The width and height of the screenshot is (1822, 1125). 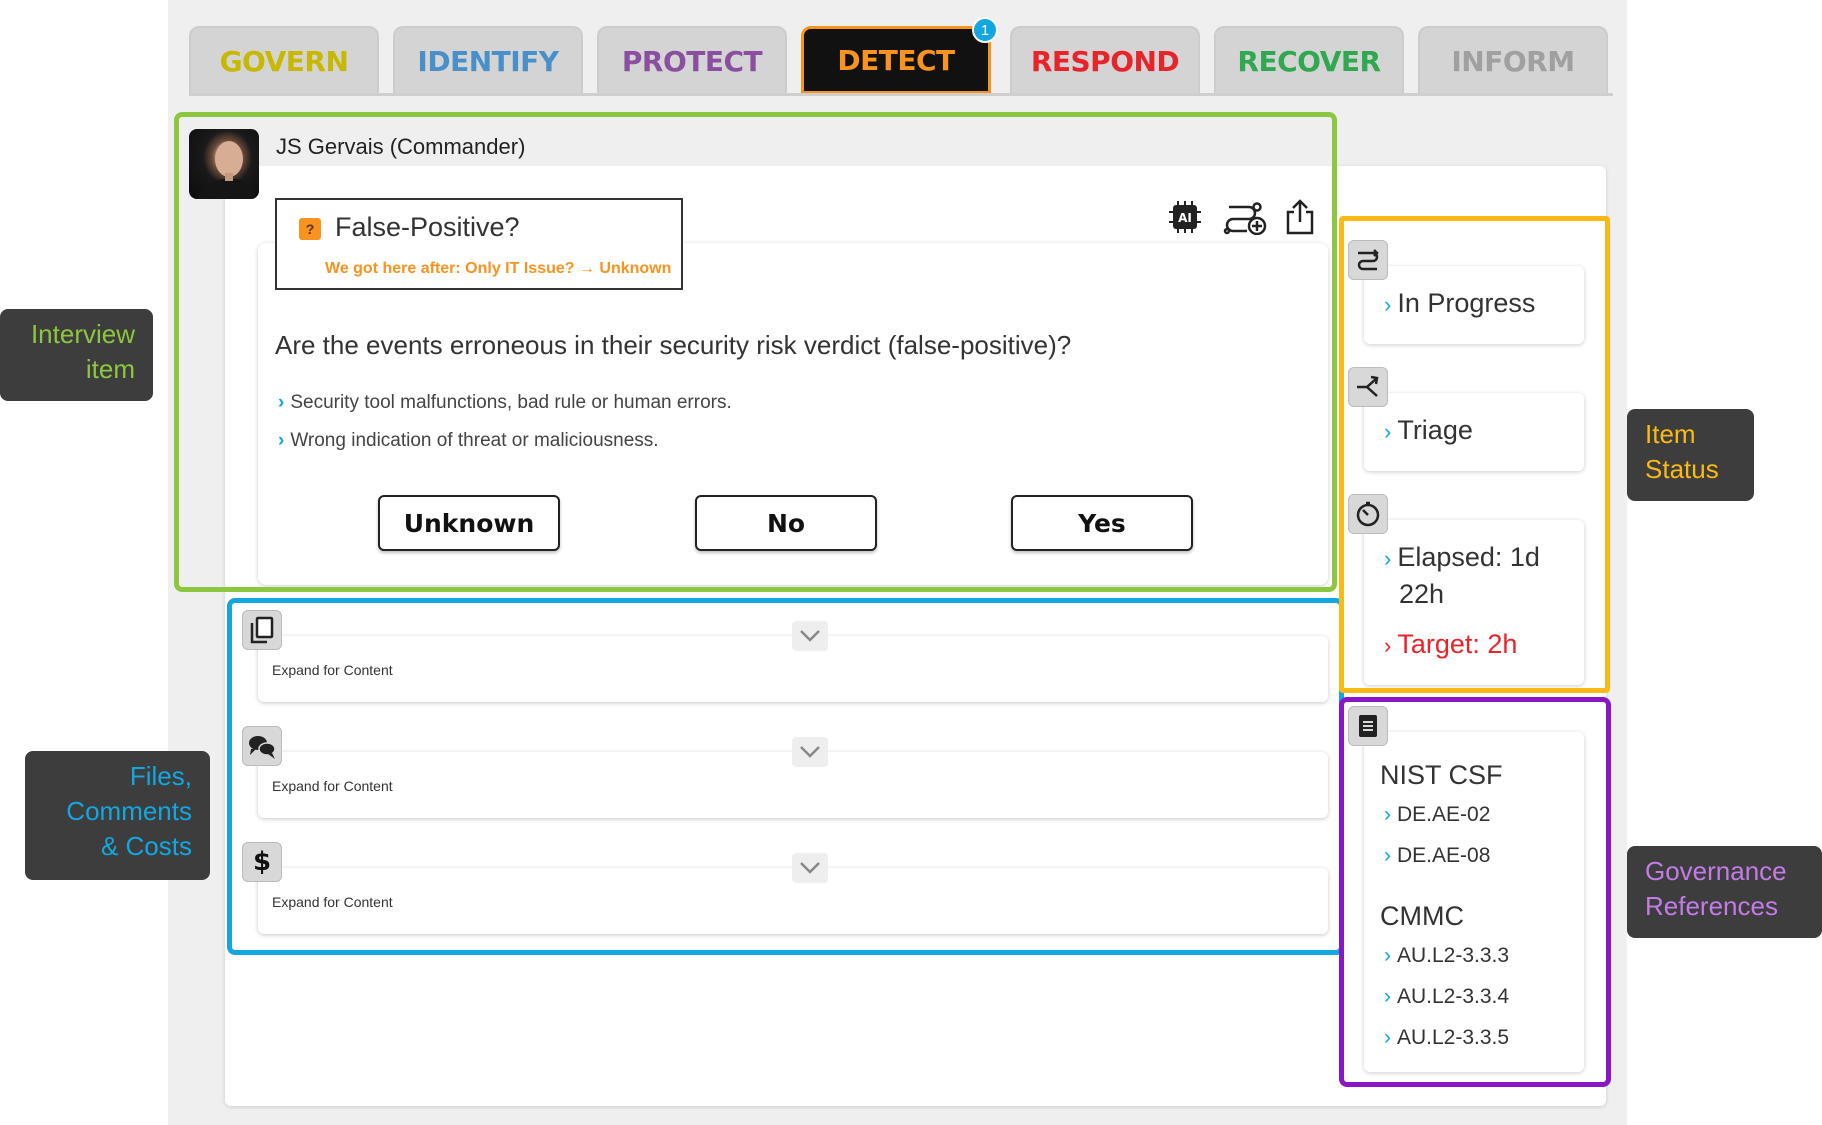 I want to click on tab-respond: RESPOND, so click(x=1105, y=60).